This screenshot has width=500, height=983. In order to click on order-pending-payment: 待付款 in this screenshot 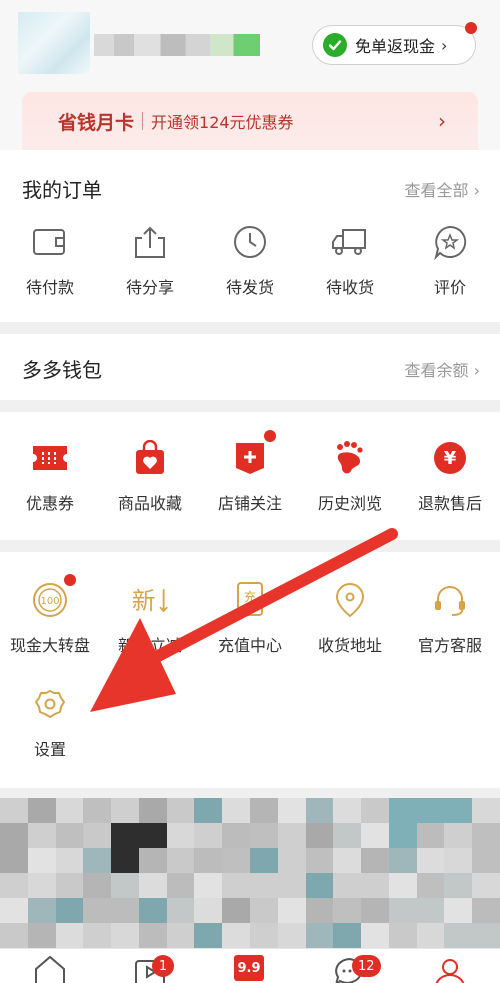, I will do `click(50, 260)`.